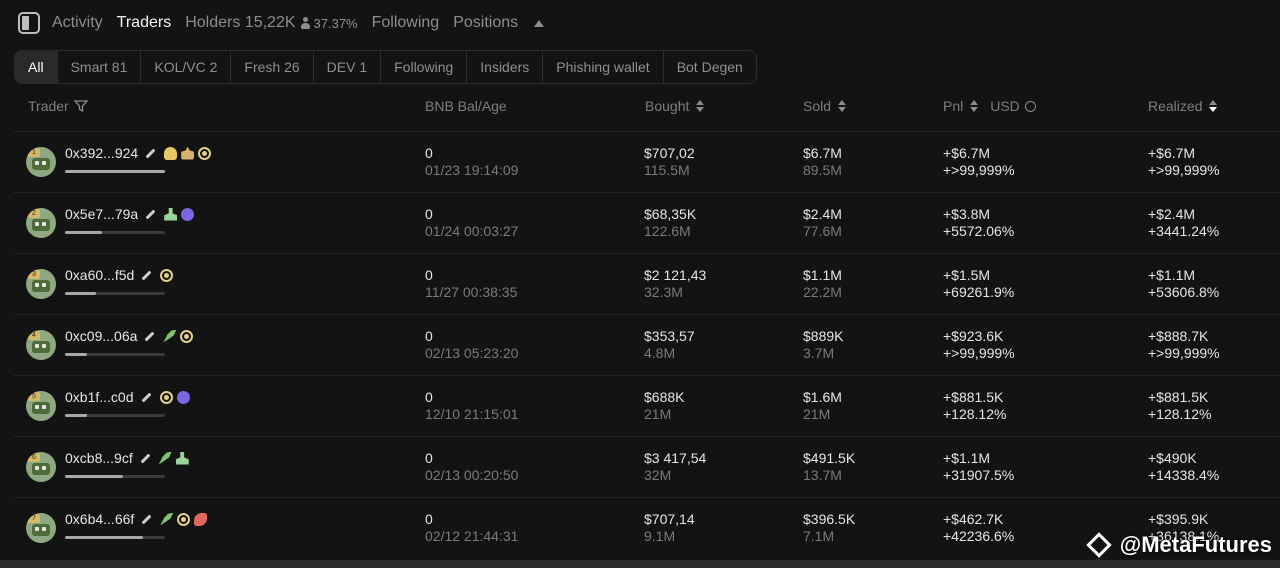 The width and height of the screenshot is (1280, 568). What do you see at coordinates (80, 106) in the screenshot?
I see `filter-icon` at bounding box center [80, 106].